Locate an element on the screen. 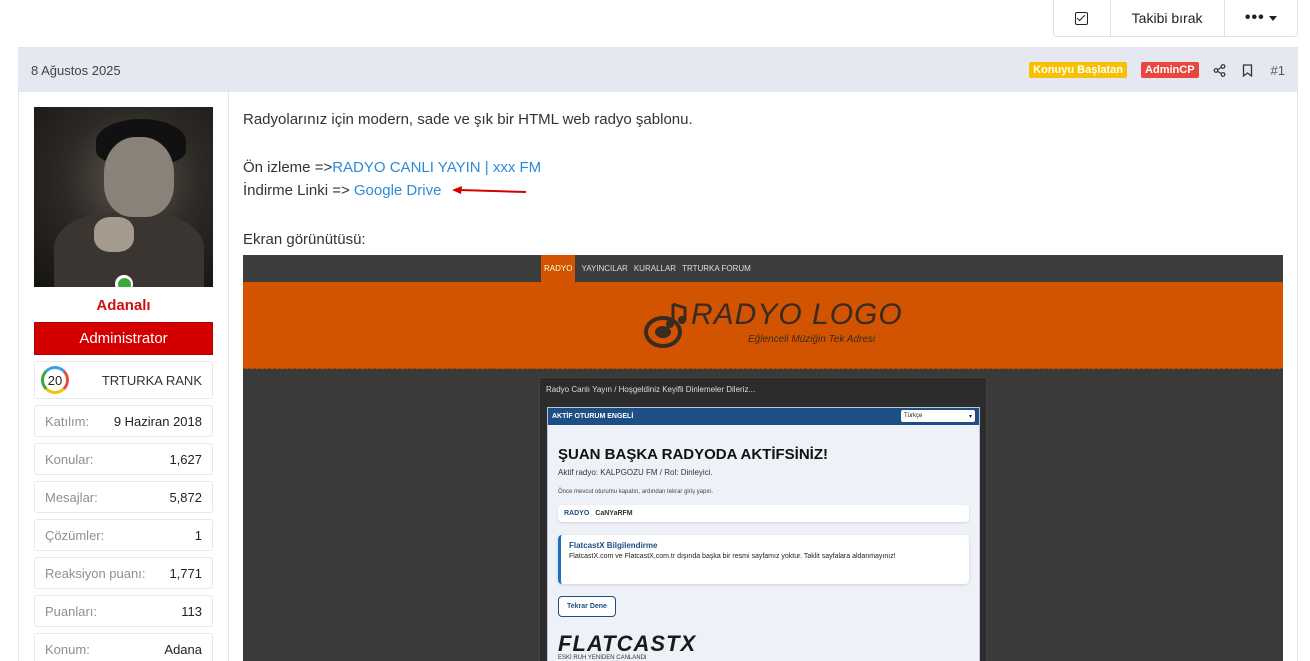  google-drive-link: Google Drive is located at coordinates (398, 190).